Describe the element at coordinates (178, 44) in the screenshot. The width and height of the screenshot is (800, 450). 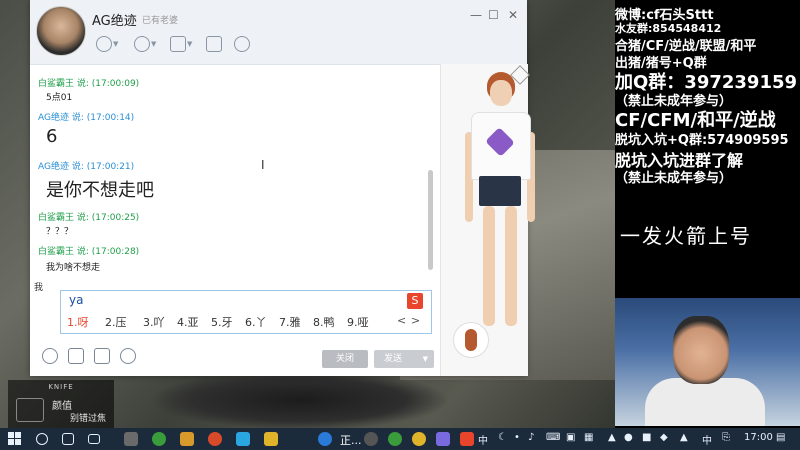
I see `file-transfer-icon` at that location.